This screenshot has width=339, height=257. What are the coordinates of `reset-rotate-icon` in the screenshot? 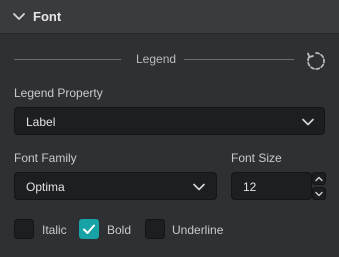 It's located at (316, 61).